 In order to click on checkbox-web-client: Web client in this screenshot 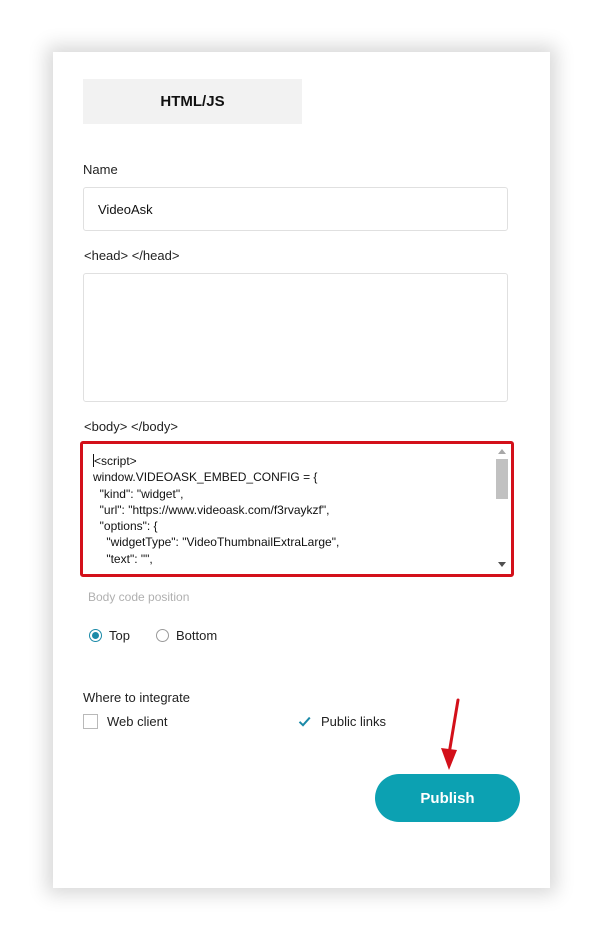, I will do `click(125, 721)`.